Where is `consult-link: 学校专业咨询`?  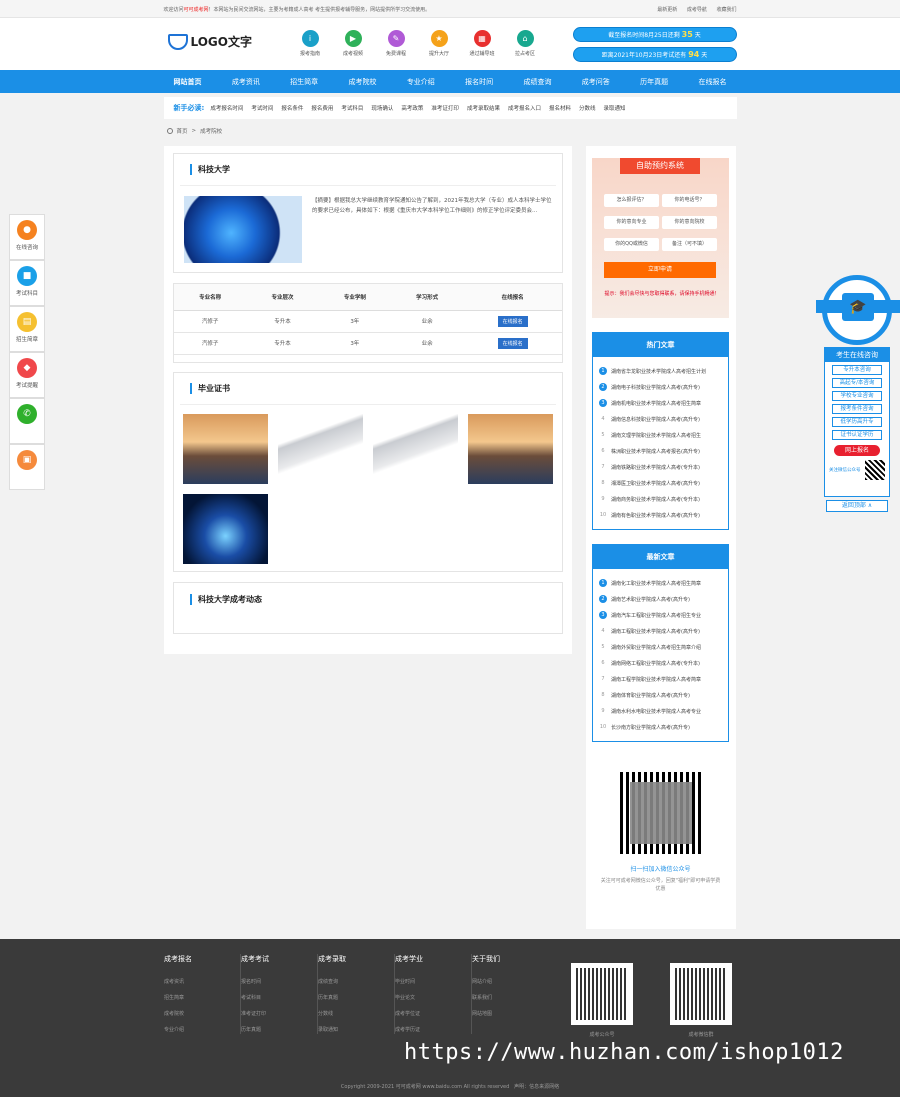
consult-link: 学校专业咨询 is located at coordinates (857, 396).